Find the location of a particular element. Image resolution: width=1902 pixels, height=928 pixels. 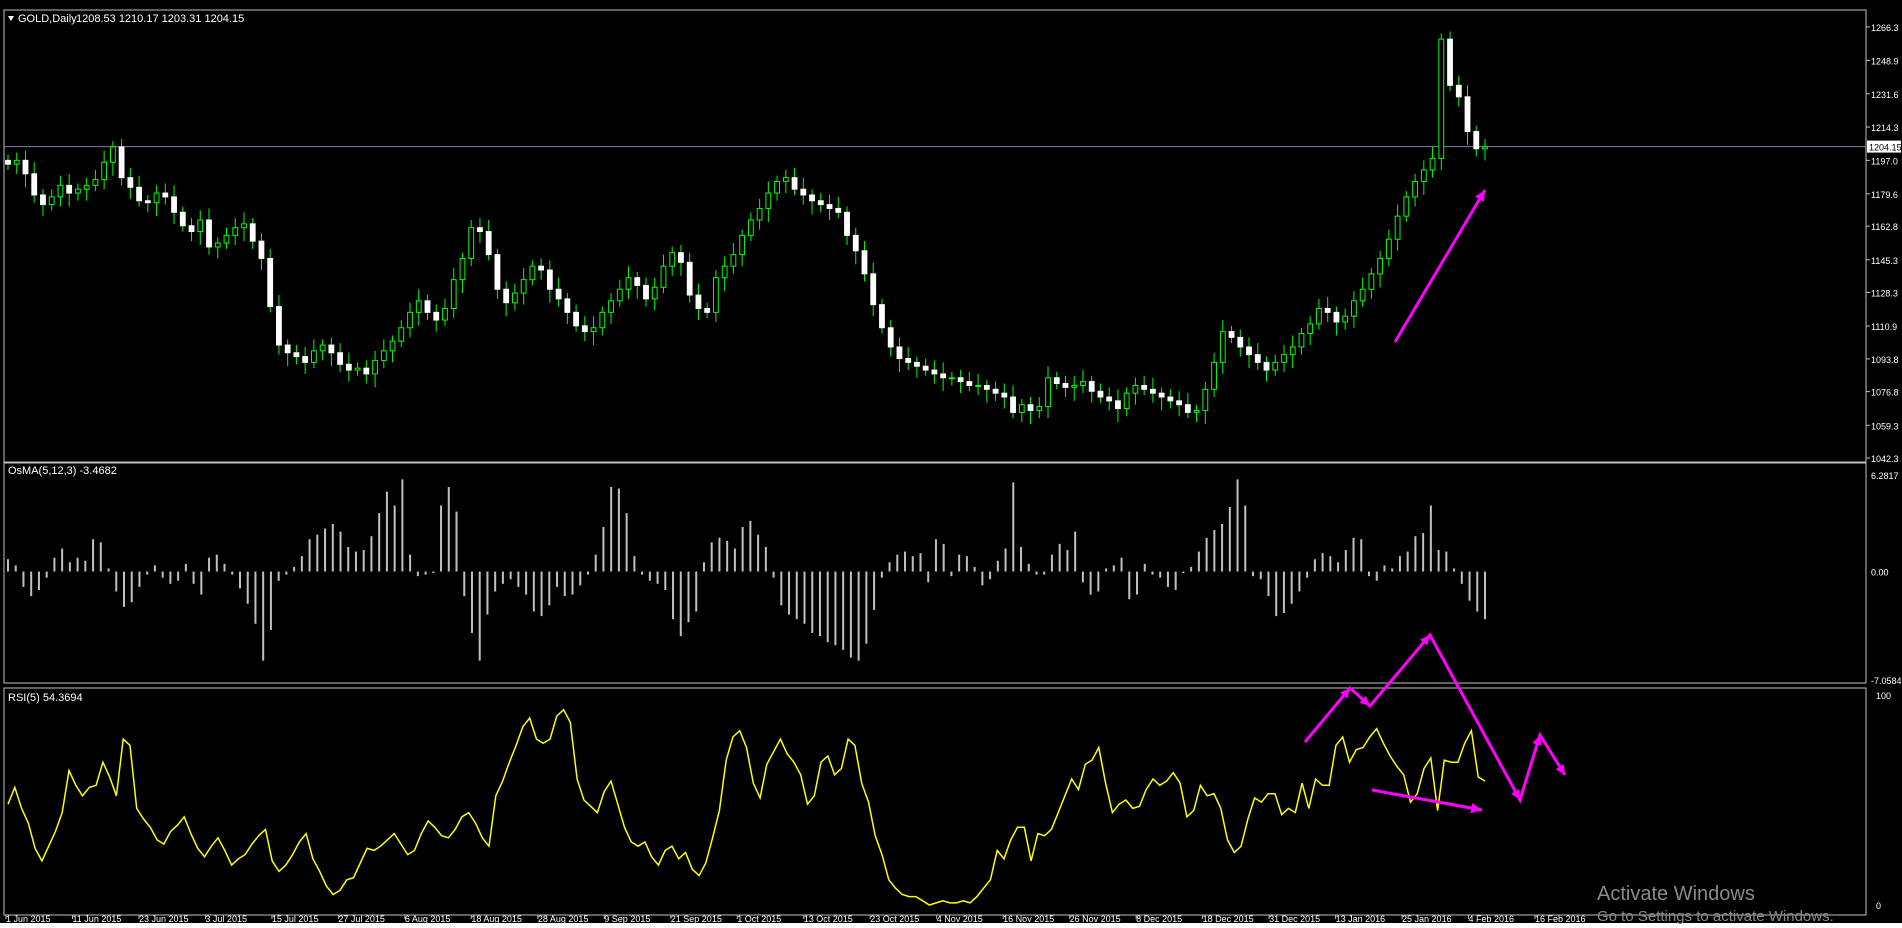

time-tick-label: 23 Oct 2015 is located at coordinates (894, 918).